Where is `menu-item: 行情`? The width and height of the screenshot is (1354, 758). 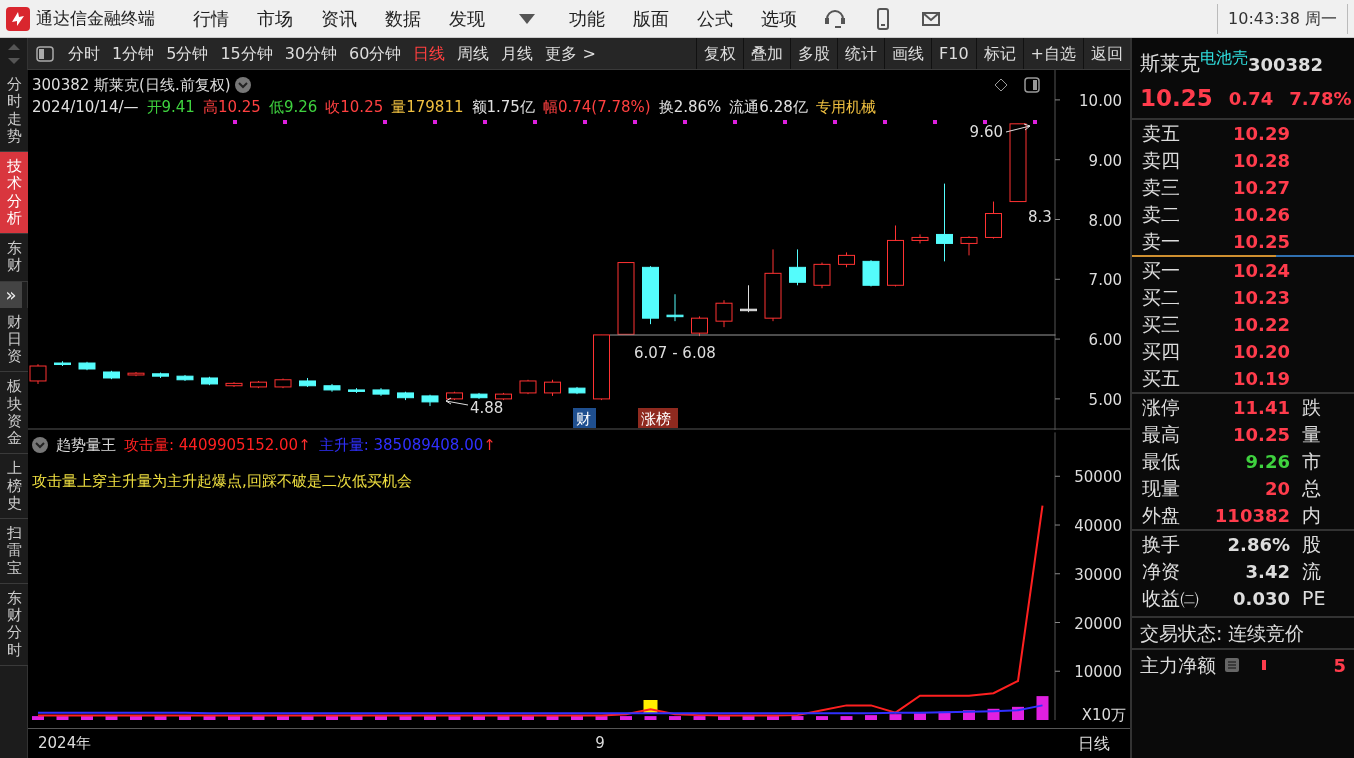 menu-item: 行情 is located at coordinates (211, 18).